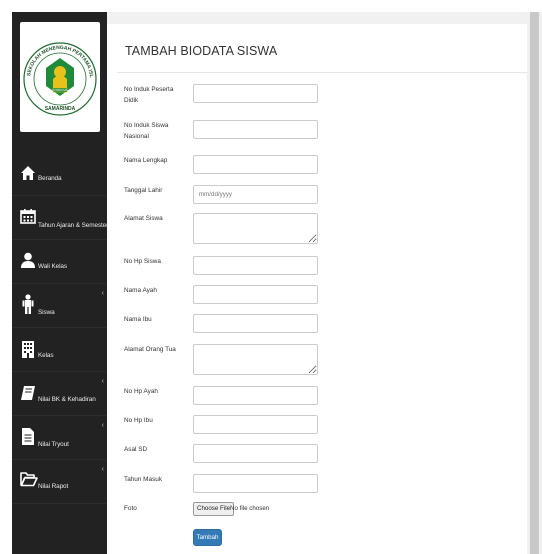 The width and height of the screenshot is (542, 554). Describe the element at coordinates (67, 399) in the screenshot. I see `sidebar-item-label: Nilai BK & Kehadiran` at that location.